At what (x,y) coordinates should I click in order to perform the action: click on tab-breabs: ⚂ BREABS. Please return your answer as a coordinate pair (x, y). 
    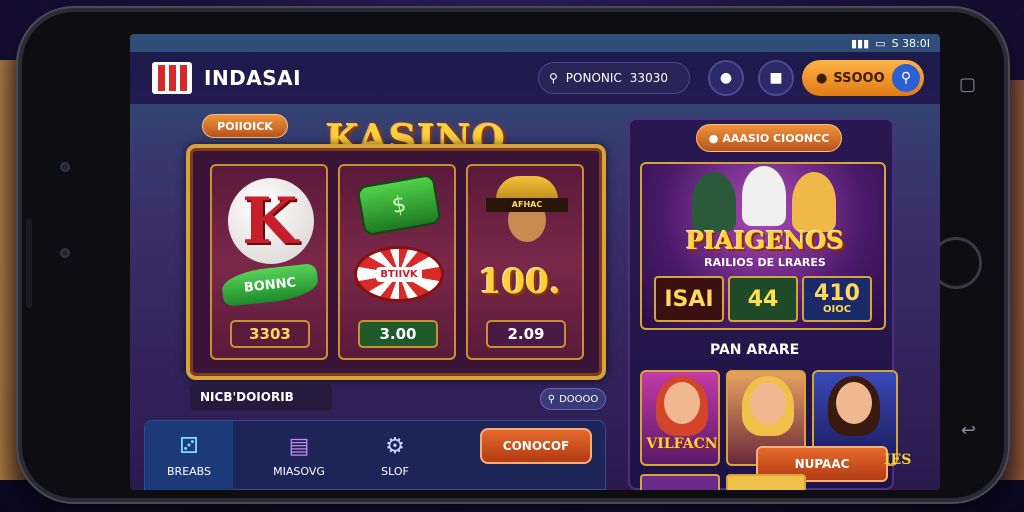
    Looking at the image, I should click on (189, 455).